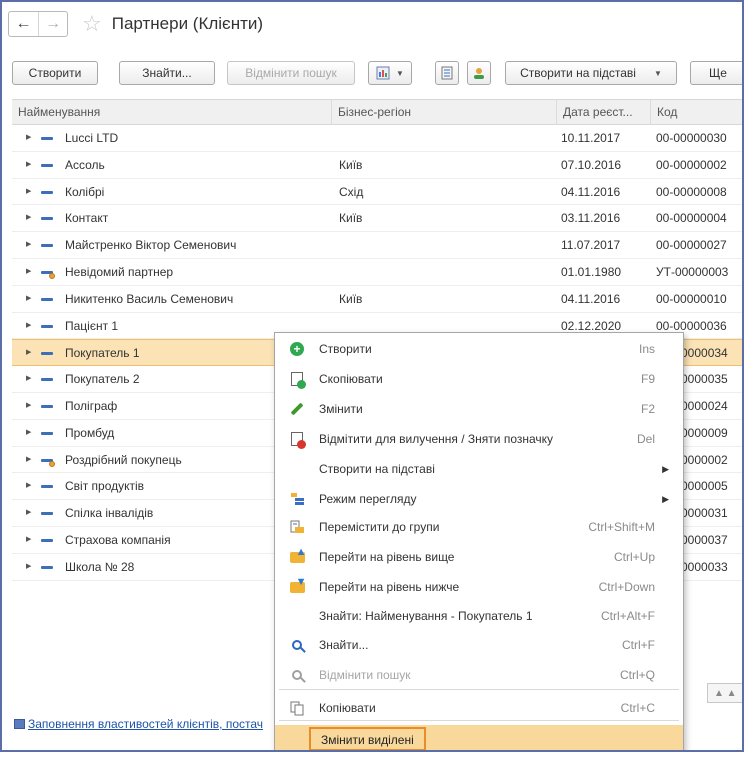 Image resolution: width=750 pixels, height=758 pixels. I want to click on table-row: ▶ Ассоль Київ 07.10.2016 00-00000002, so click(378, 165).